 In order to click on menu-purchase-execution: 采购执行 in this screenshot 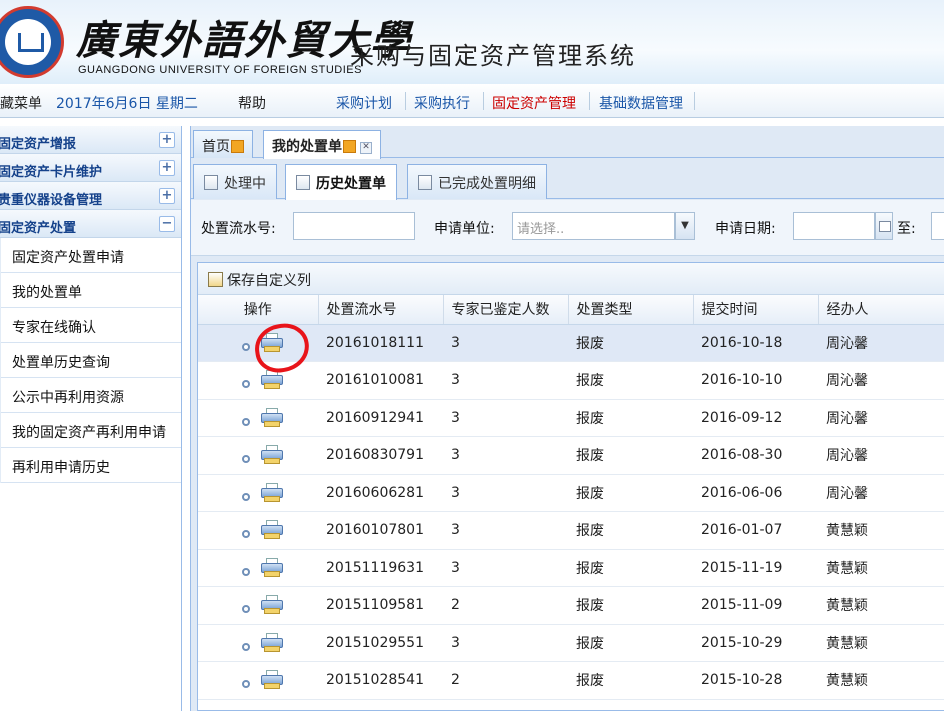, I will do `click(442, 103)`.